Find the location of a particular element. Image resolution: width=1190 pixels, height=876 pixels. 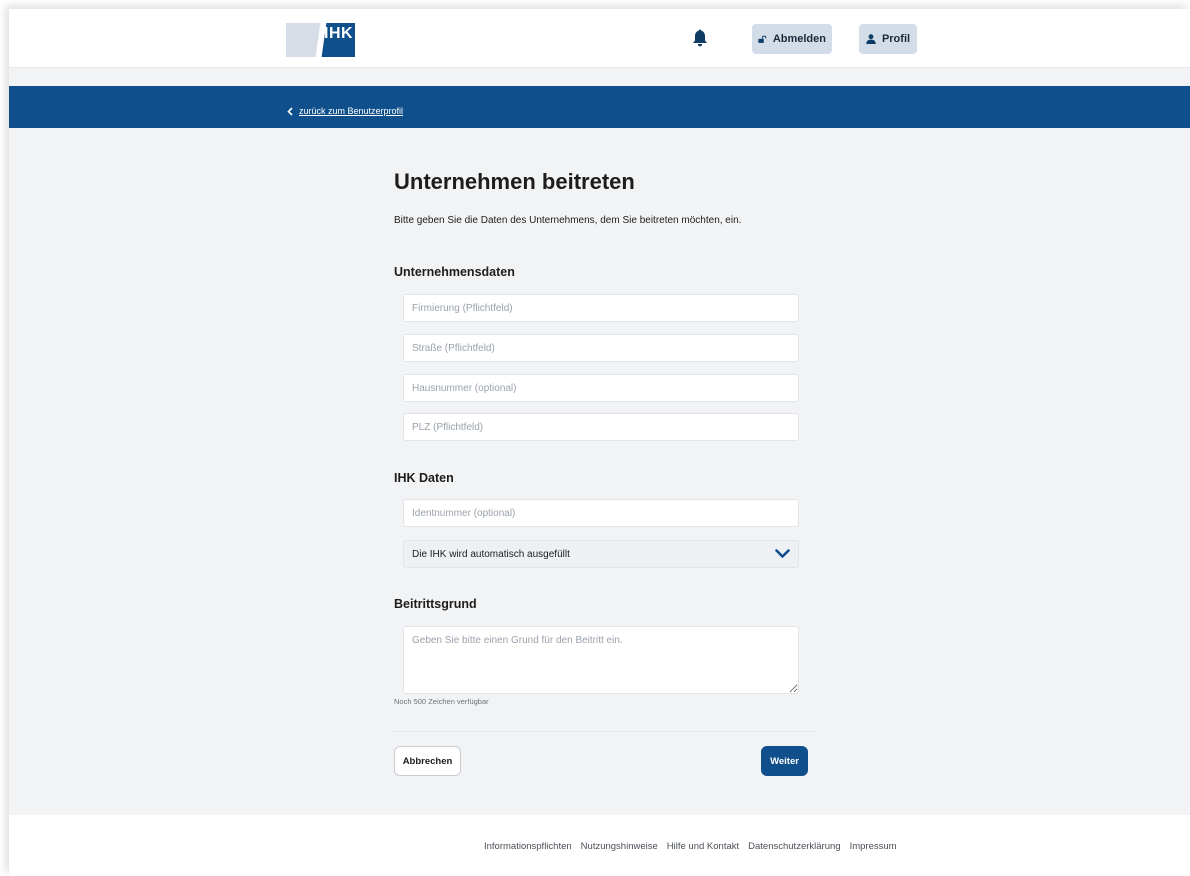

nav-band: zurück zum Benutzerprofil is located at coordinates (599, 107).